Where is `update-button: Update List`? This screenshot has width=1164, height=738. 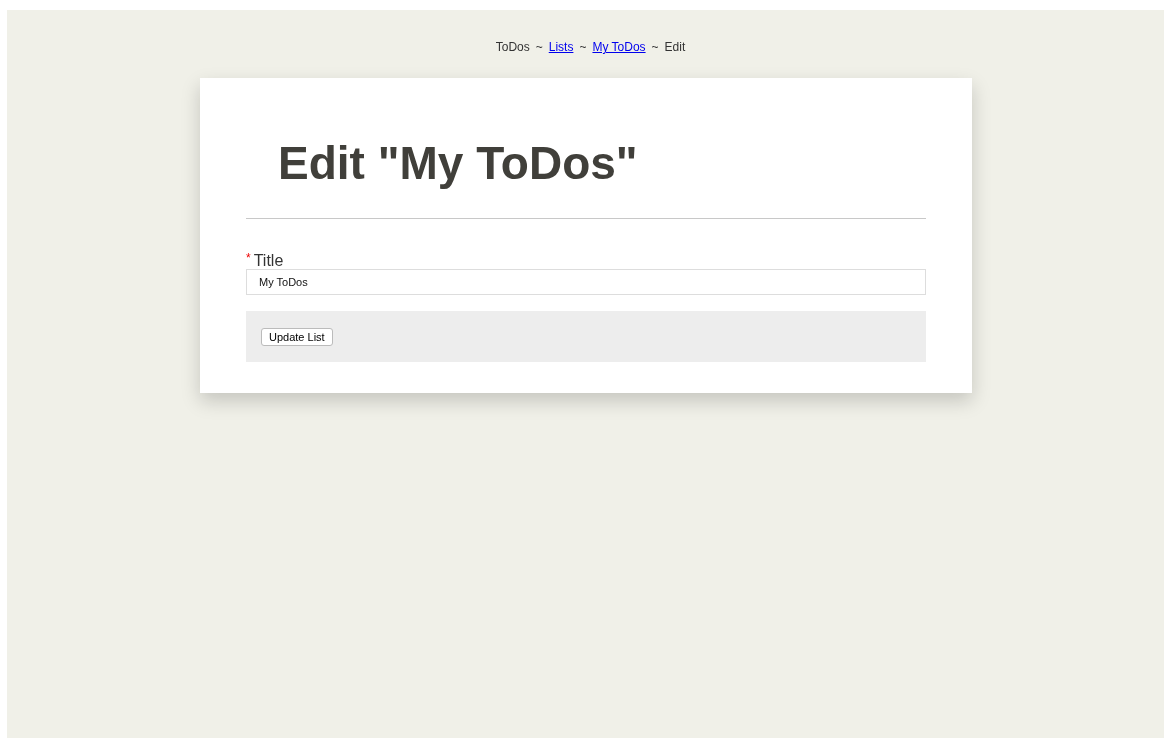 update-button: Update List is located at coordinates (297, 337).